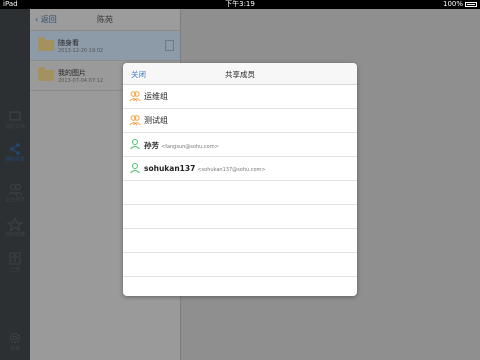  I want to click on status-bar: iPad 下午3:19 100%, so click(240, 4).